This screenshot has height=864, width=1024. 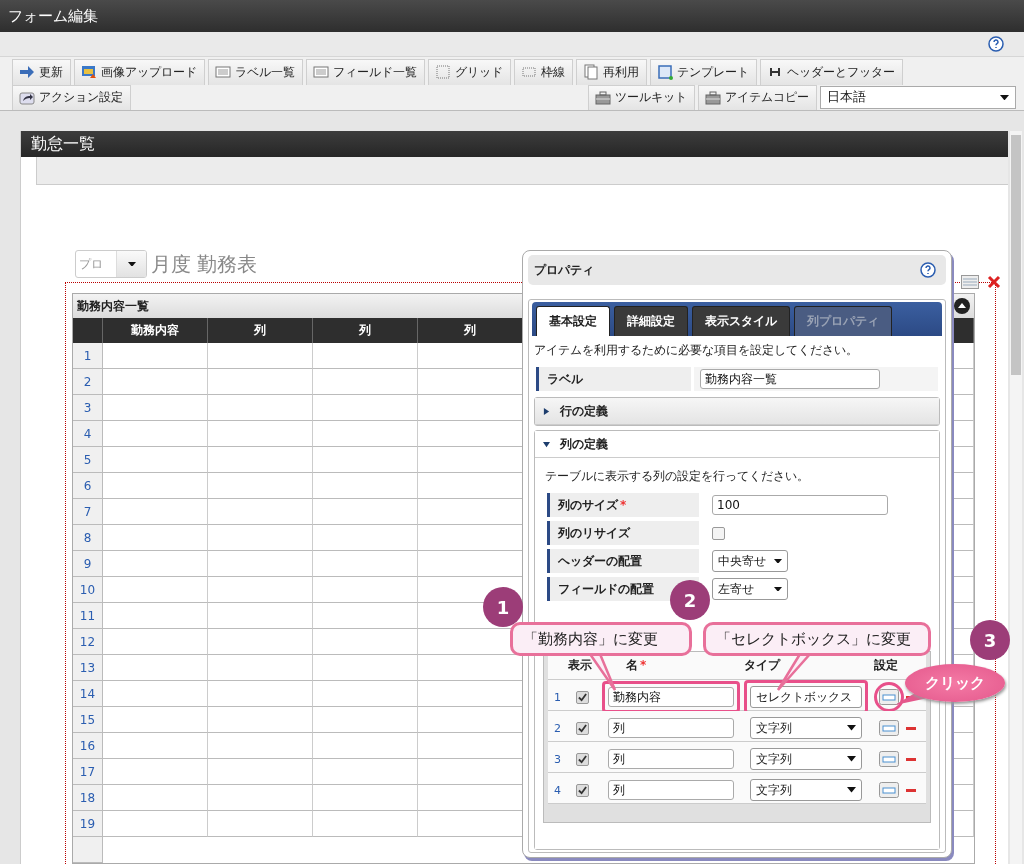 I want to click on row-number: 9, so click(x=88, y=564).